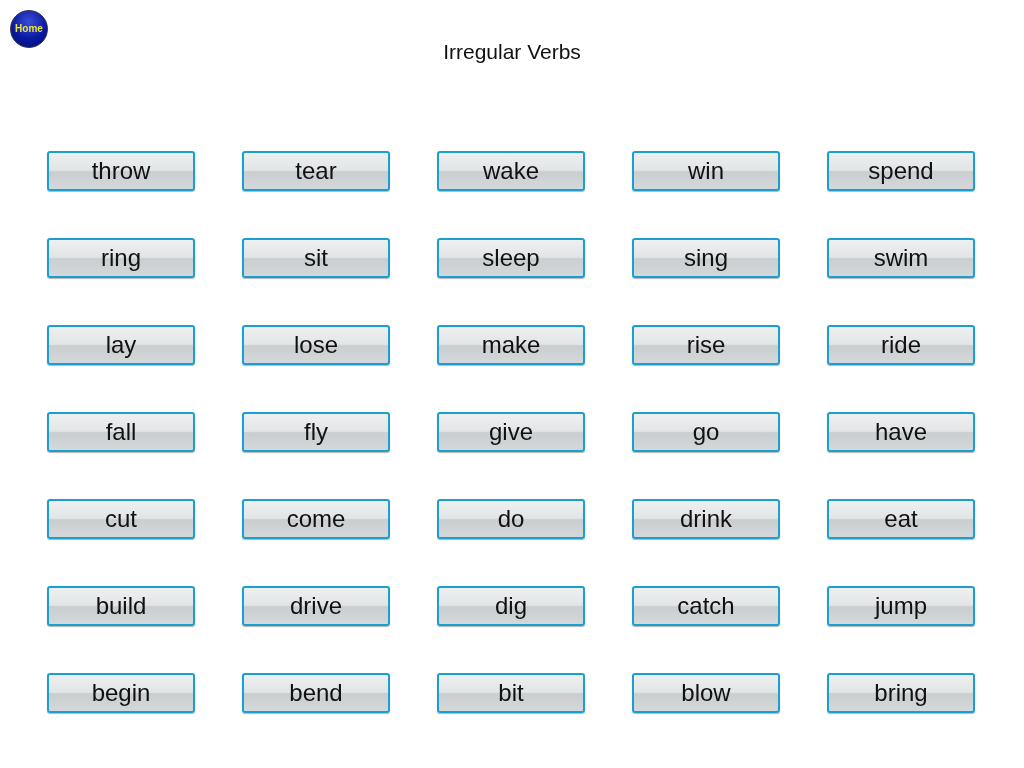 The image size is (1024, 768). What do you see at coordinates (121, 345) in the screenshot?
I see `verb-button: lay` at bounding box center [121, 345].